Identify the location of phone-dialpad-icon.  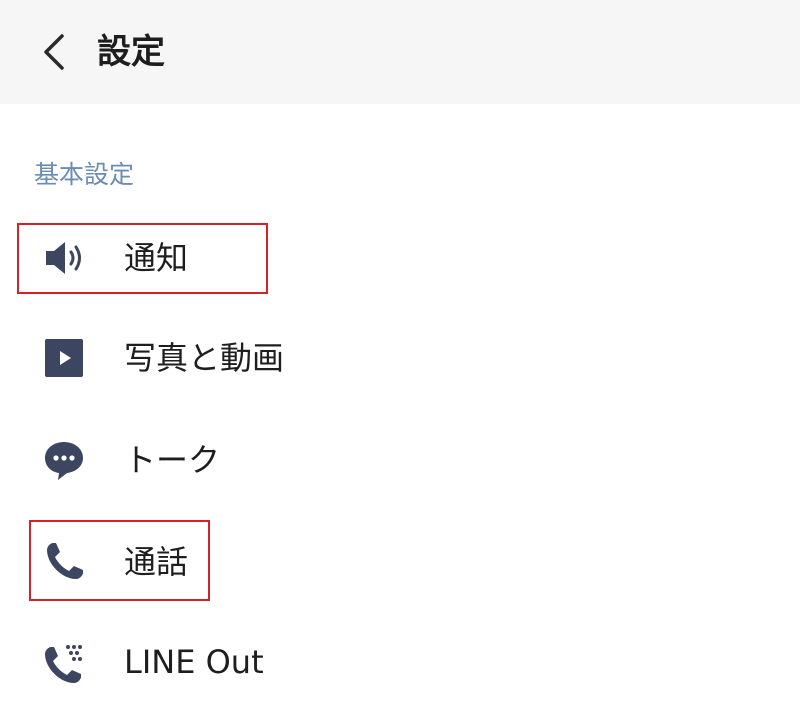
(64, 662).